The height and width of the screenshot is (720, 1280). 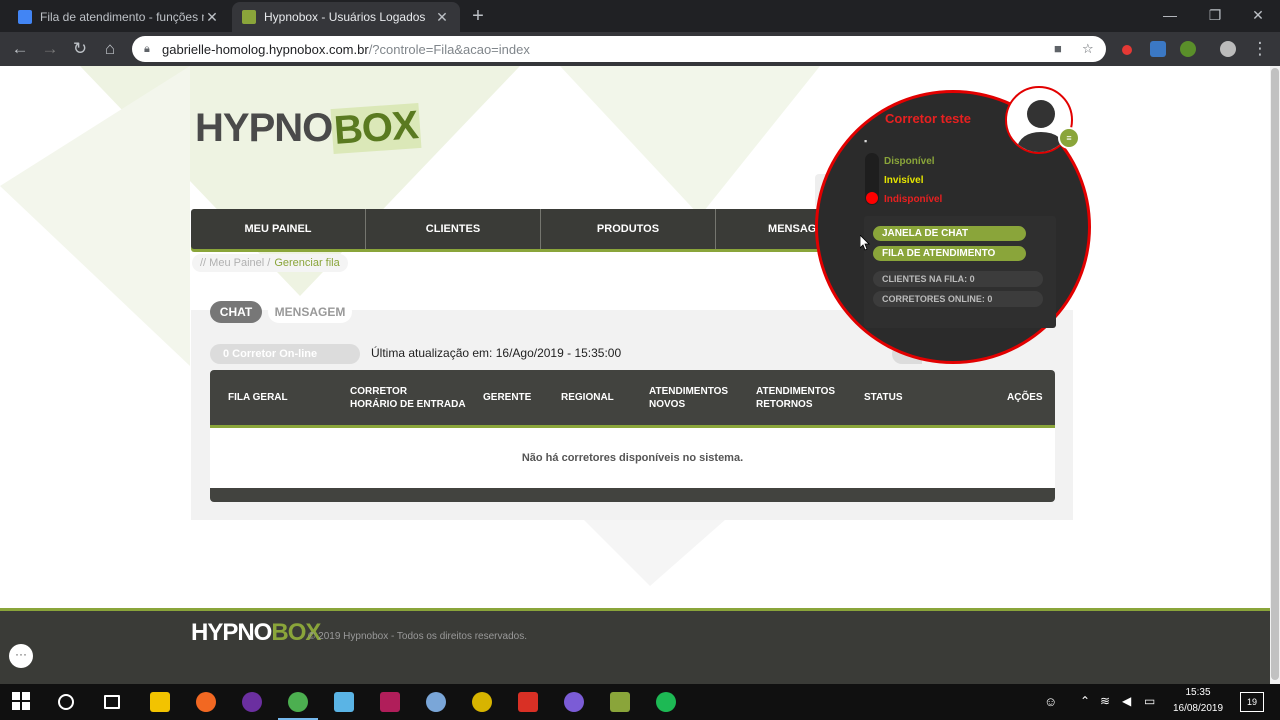 What do you see at coordinates (632, 495) in the screenshot?
I see `queue-table-footer` at bounding box center [632, 495].